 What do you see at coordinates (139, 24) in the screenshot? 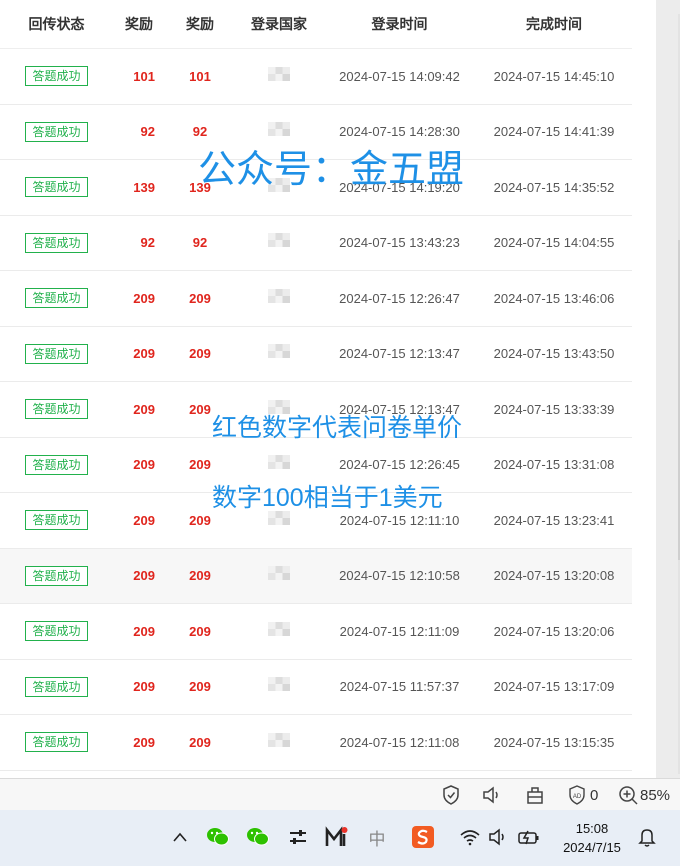
I see `header-reward-a: 奖励` at bounding box center [139, 24].